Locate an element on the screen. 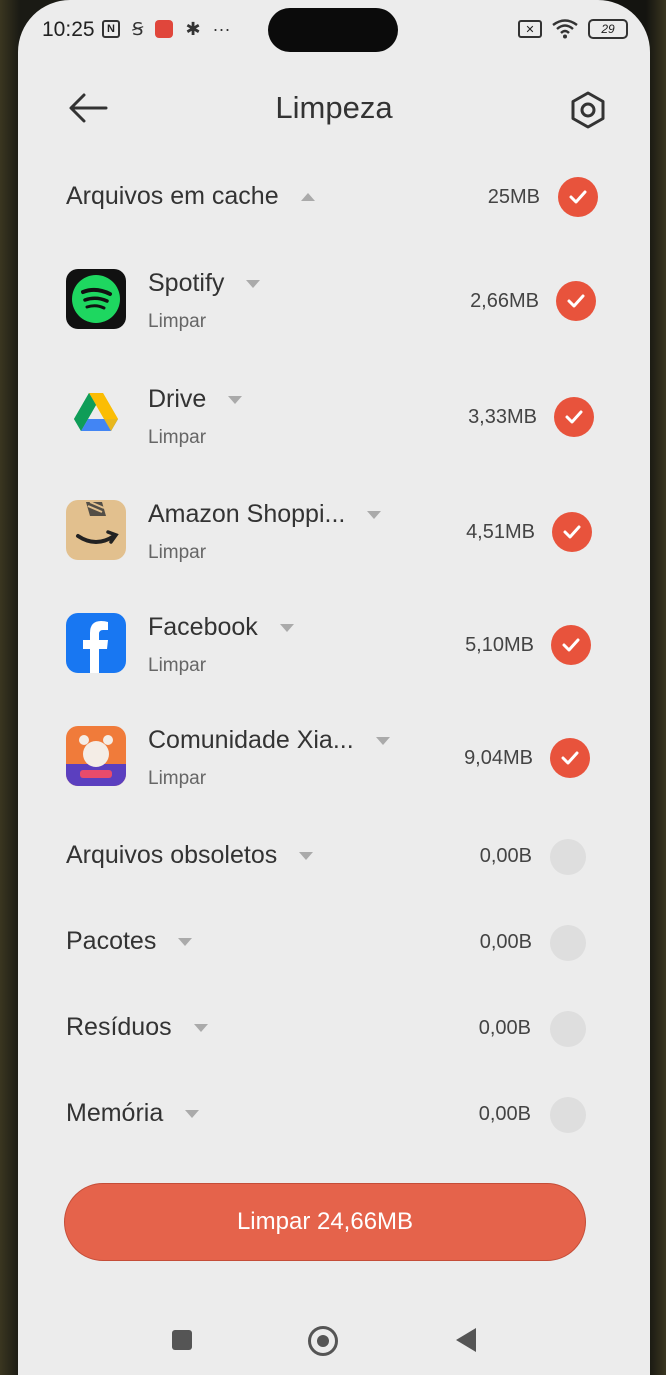  facebook-icon is located at coordinates (96, 643).